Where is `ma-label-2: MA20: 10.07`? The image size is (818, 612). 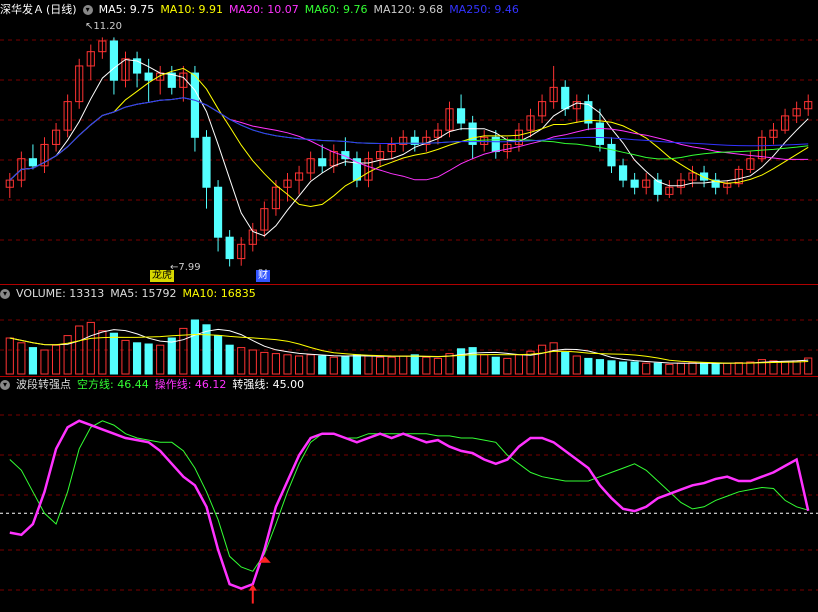
ma-label-2: MA20: 10.07 is located at coordinates (264, 9).